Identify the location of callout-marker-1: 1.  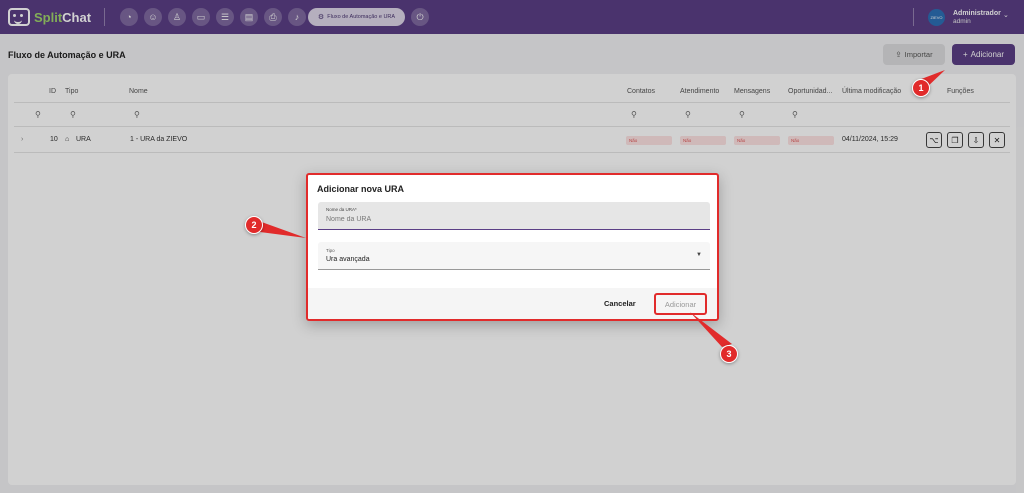
(921, 88).